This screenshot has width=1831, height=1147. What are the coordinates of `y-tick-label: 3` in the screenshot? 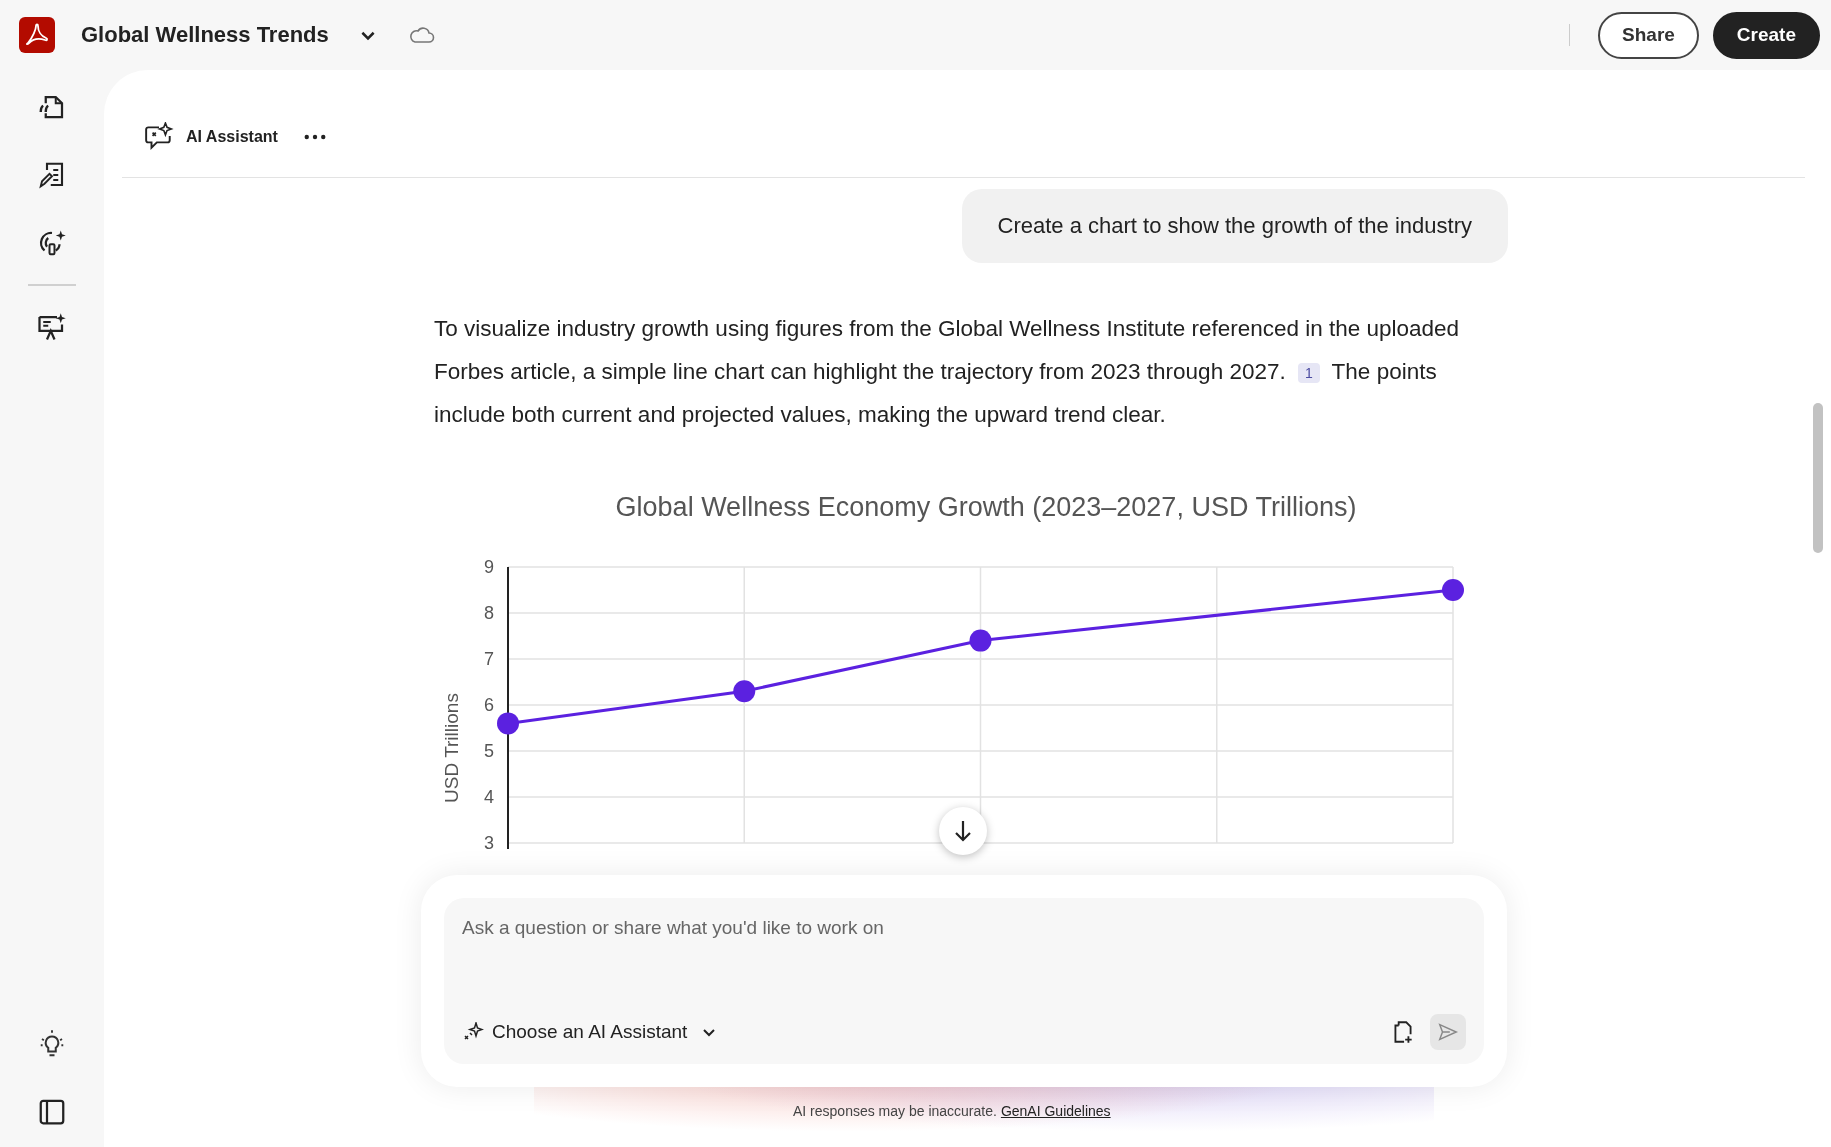 It's located at (489, 841).